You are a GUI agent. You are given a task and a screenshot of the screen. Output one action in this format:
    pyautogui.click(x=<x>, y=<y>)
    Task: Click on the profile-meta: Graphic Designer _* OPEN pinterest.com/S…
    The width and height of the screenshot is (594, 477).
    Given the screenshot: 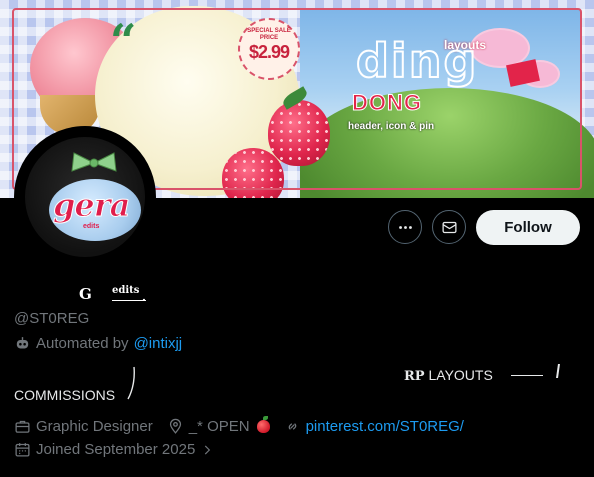 What is the action you would take?
    pyautogui.click(x=246, y=425)
    